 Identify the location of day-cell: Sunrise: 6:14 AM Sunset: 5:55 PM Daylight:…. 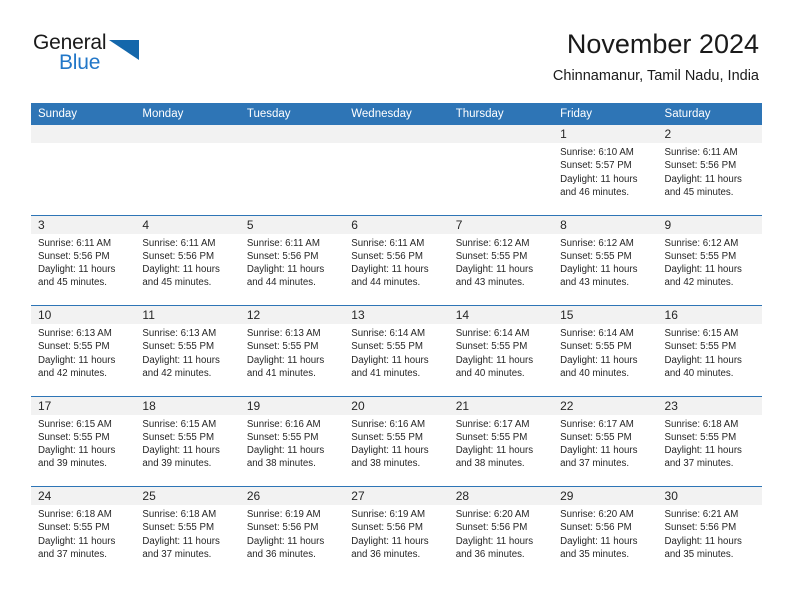
(605, 360).